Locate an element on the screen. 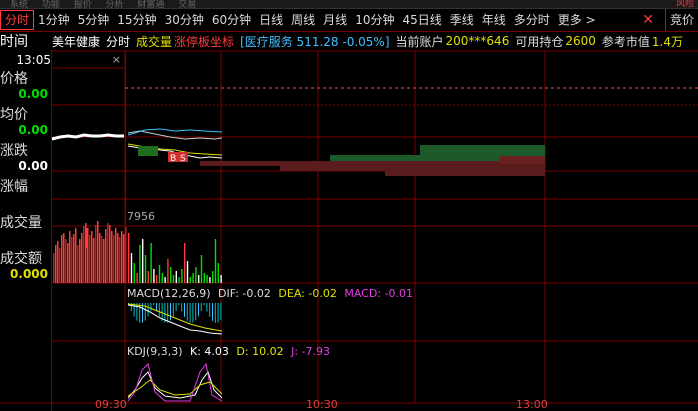  time-axis-label: 10:30 is located at coordinates (322, 404).